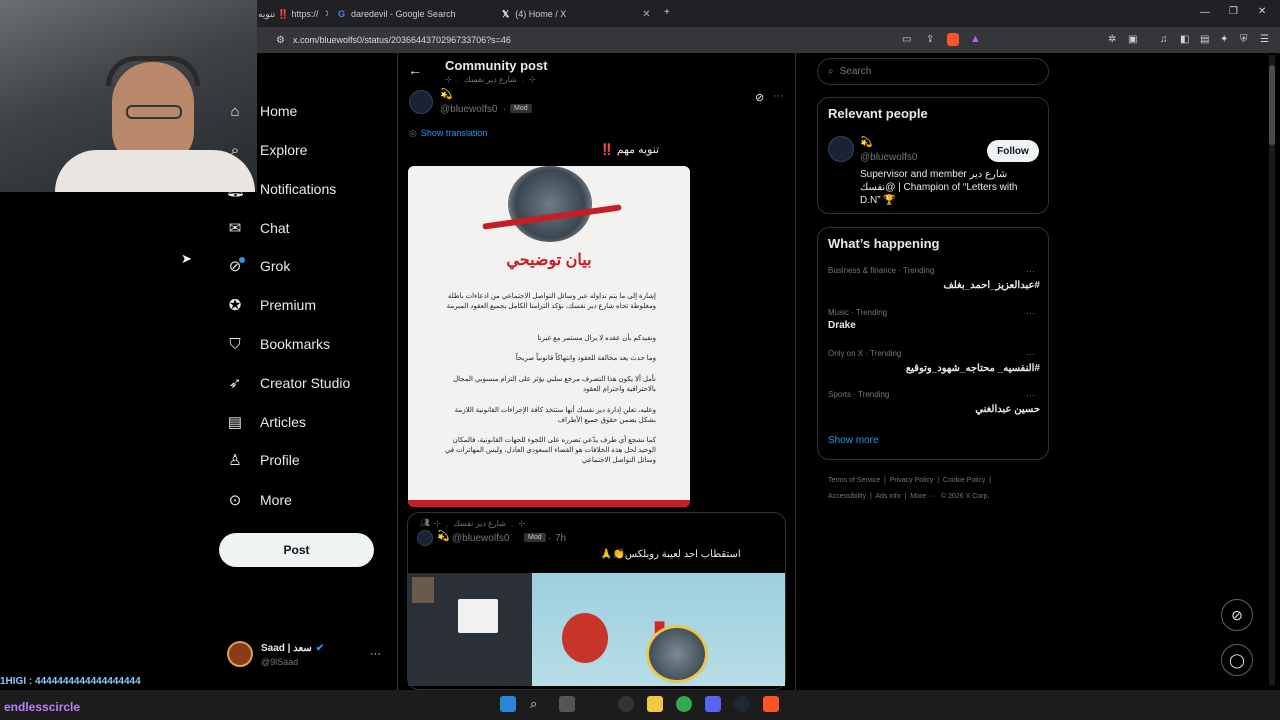 This screenshot has height=720, width=1280. I want to click on wallet-icon: ▣, so click(1132, 39).